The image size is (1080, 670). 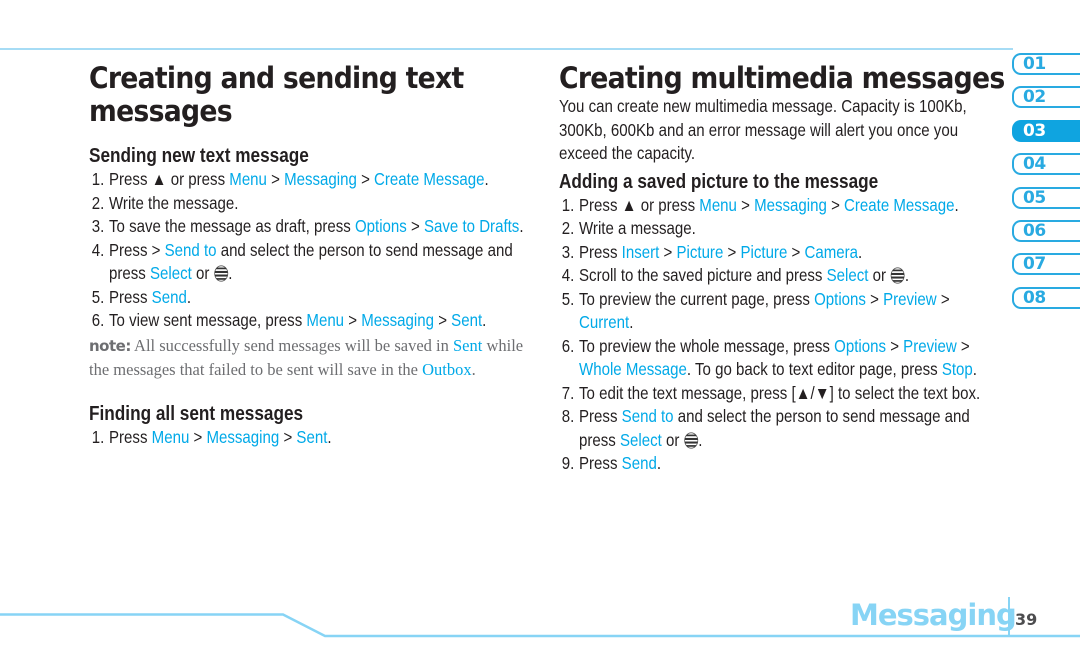 What do you see at coordinates (310, 298) in the screenshot?
I see `step-content: 5. Press Send.` at bounding box center [310, 298].